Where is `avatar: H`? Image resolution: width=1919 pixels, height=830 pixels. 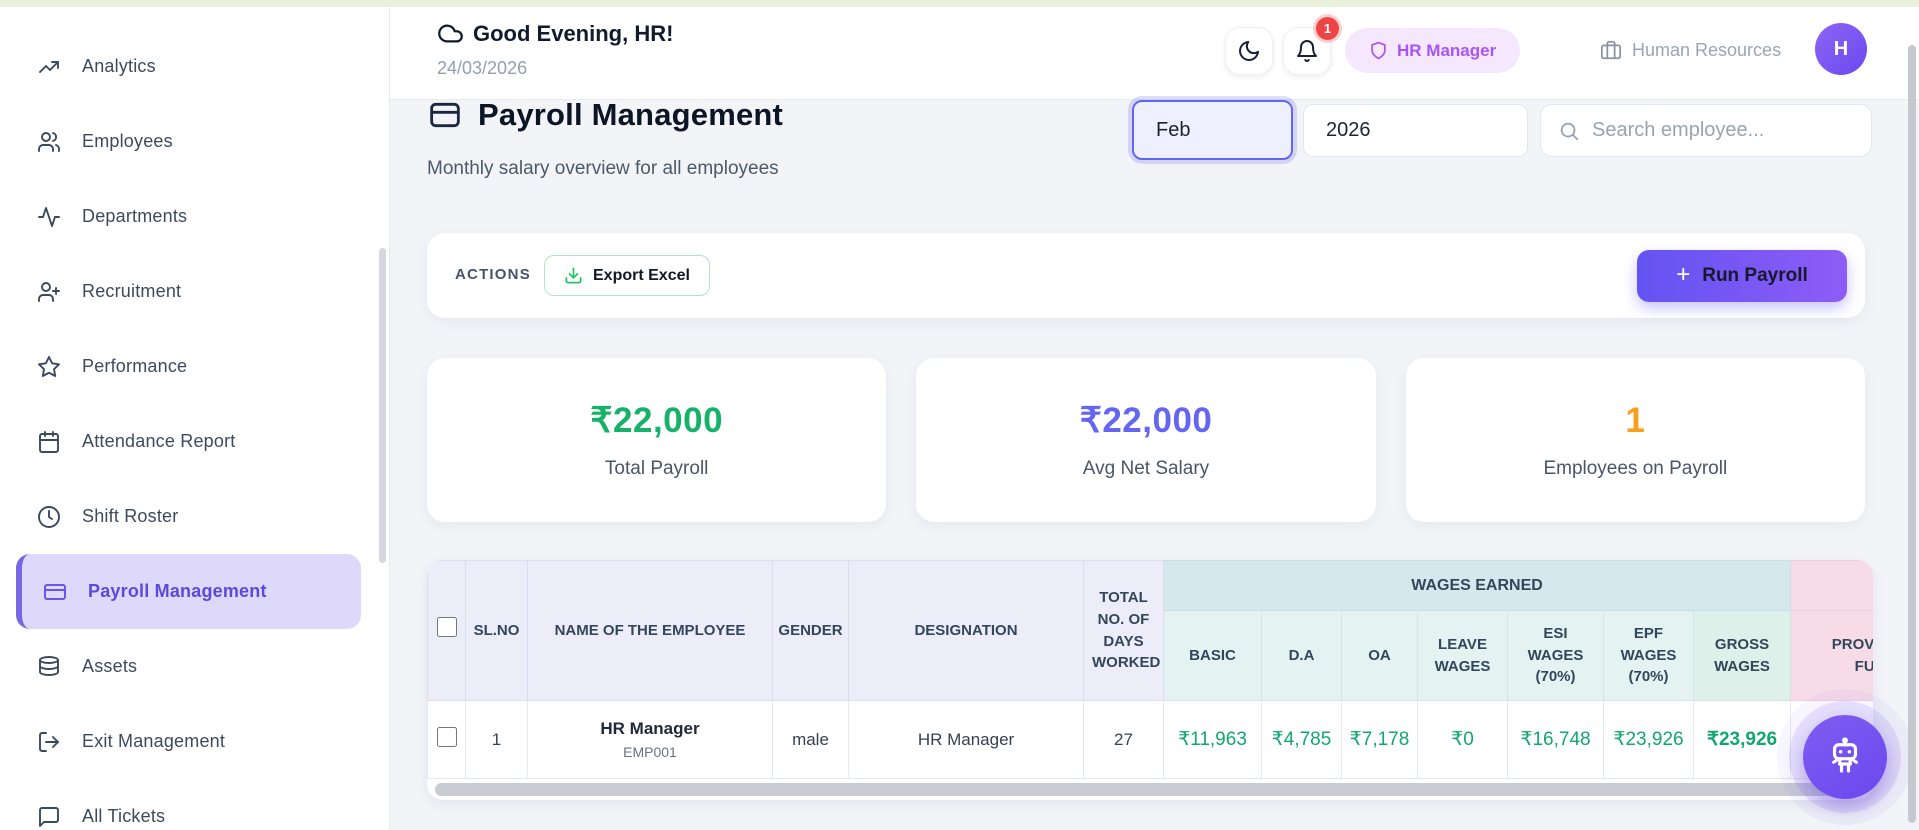 avatar: H is located at coordinates (1841, 49).